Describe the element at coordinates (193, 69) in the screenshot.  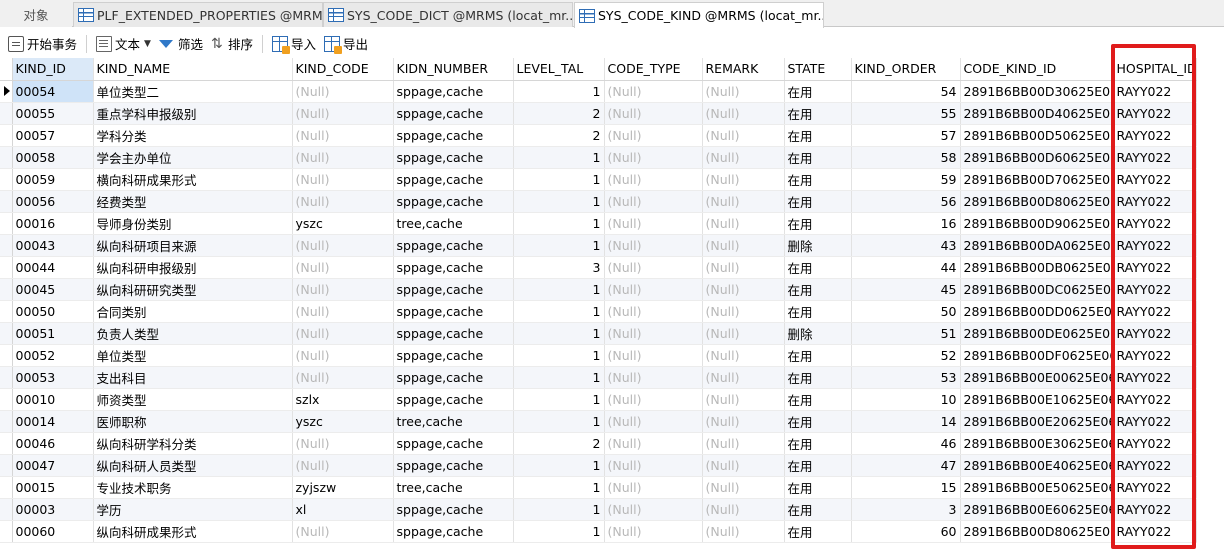
I see `column-header-kind-name: KIND_NAME` at that location.